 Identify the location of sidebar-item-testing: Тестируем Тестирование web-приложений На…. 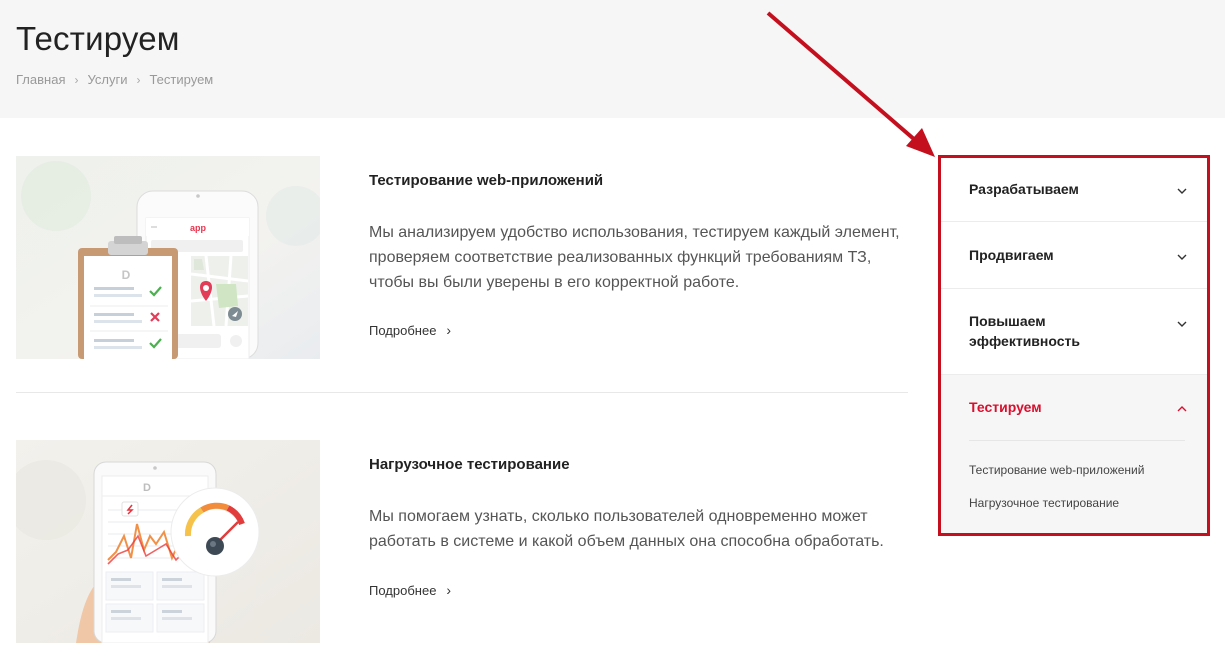
(1074, 454).